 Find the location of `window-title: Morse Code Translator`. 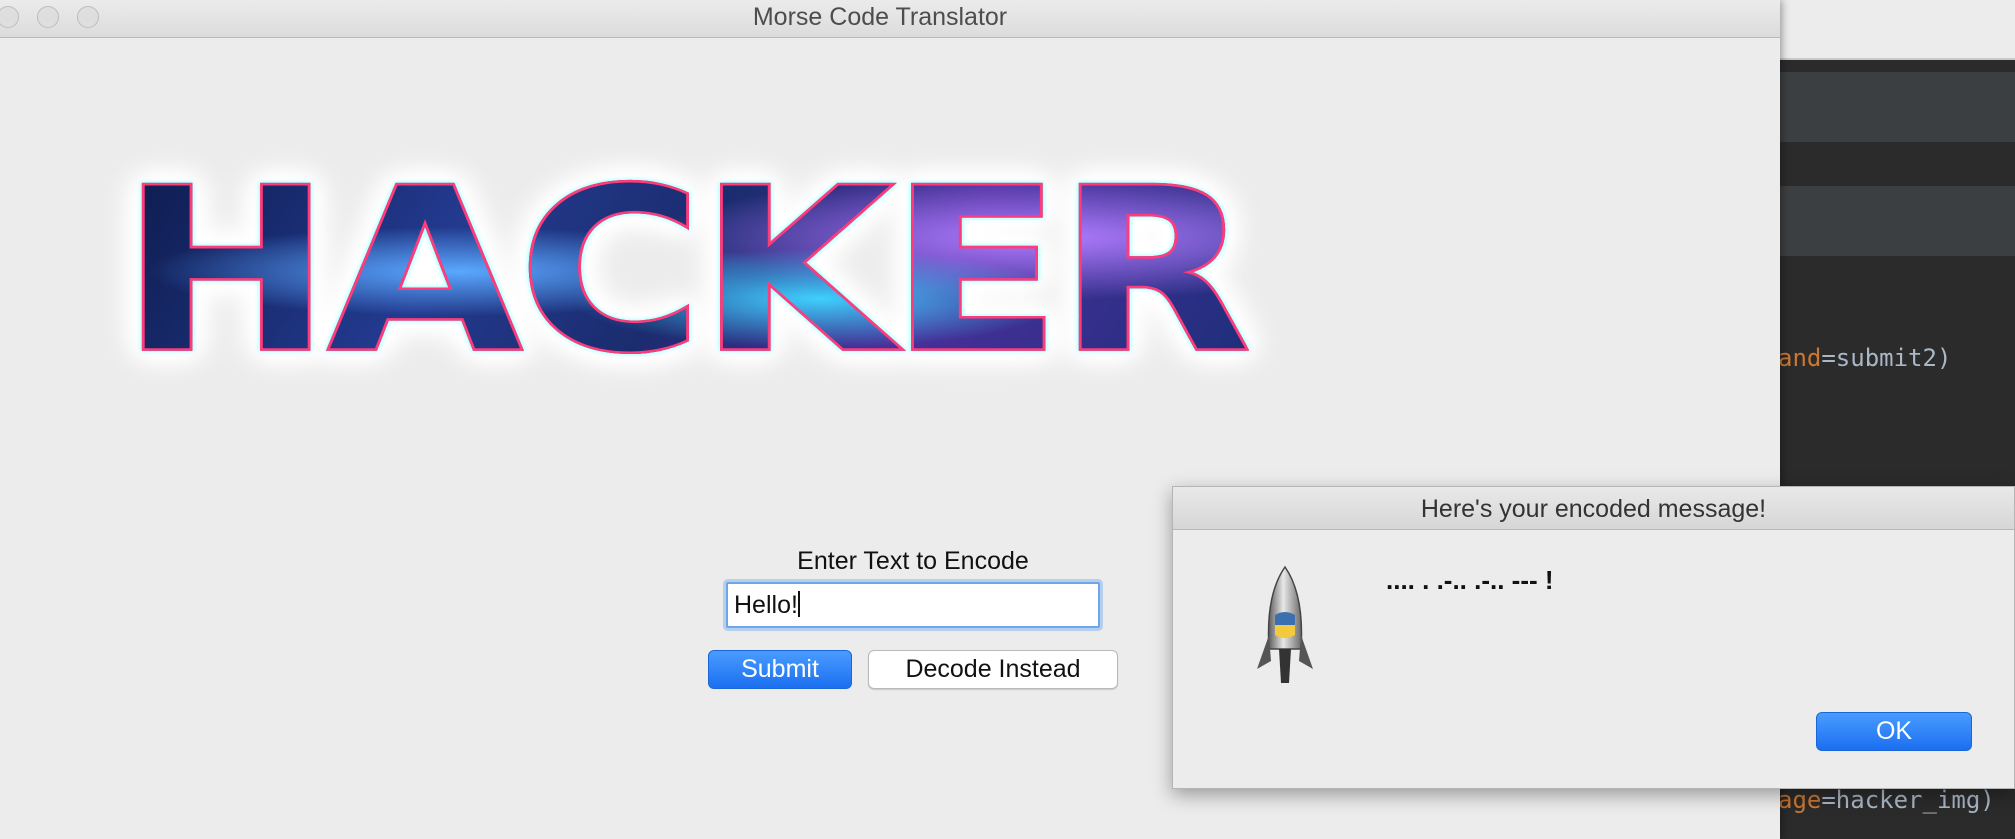

window-title: Morse Code Translator is located at coordinates (880, 17).